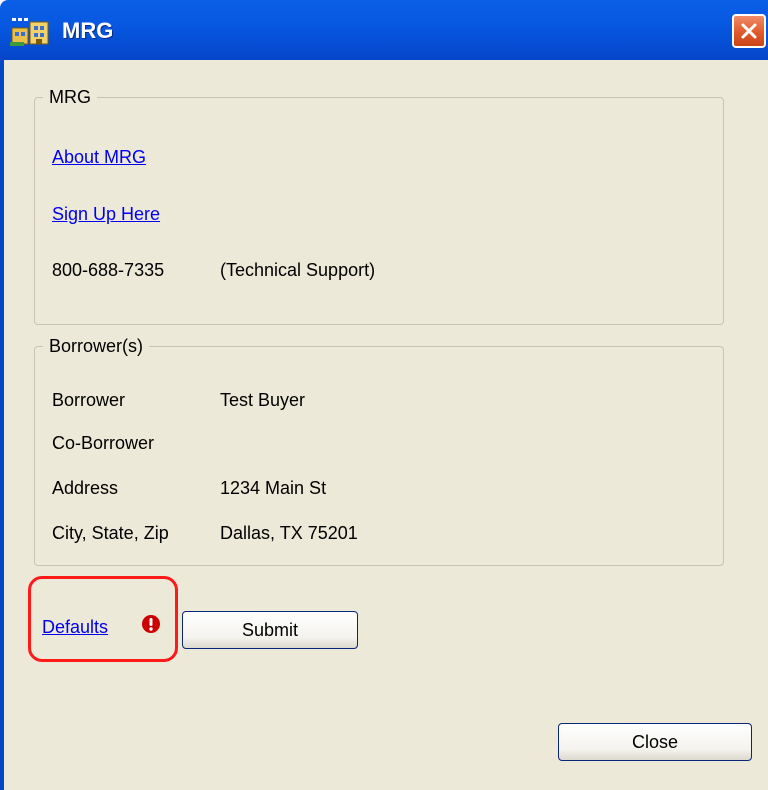 The image size is (768, 790). I want to click on address-value: 1234 Main St, so click(273, 488).